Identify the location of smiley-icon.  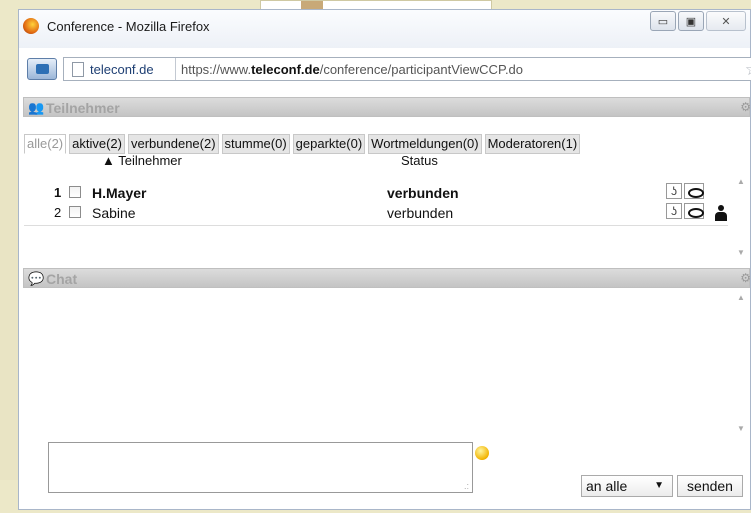
(482, 453).